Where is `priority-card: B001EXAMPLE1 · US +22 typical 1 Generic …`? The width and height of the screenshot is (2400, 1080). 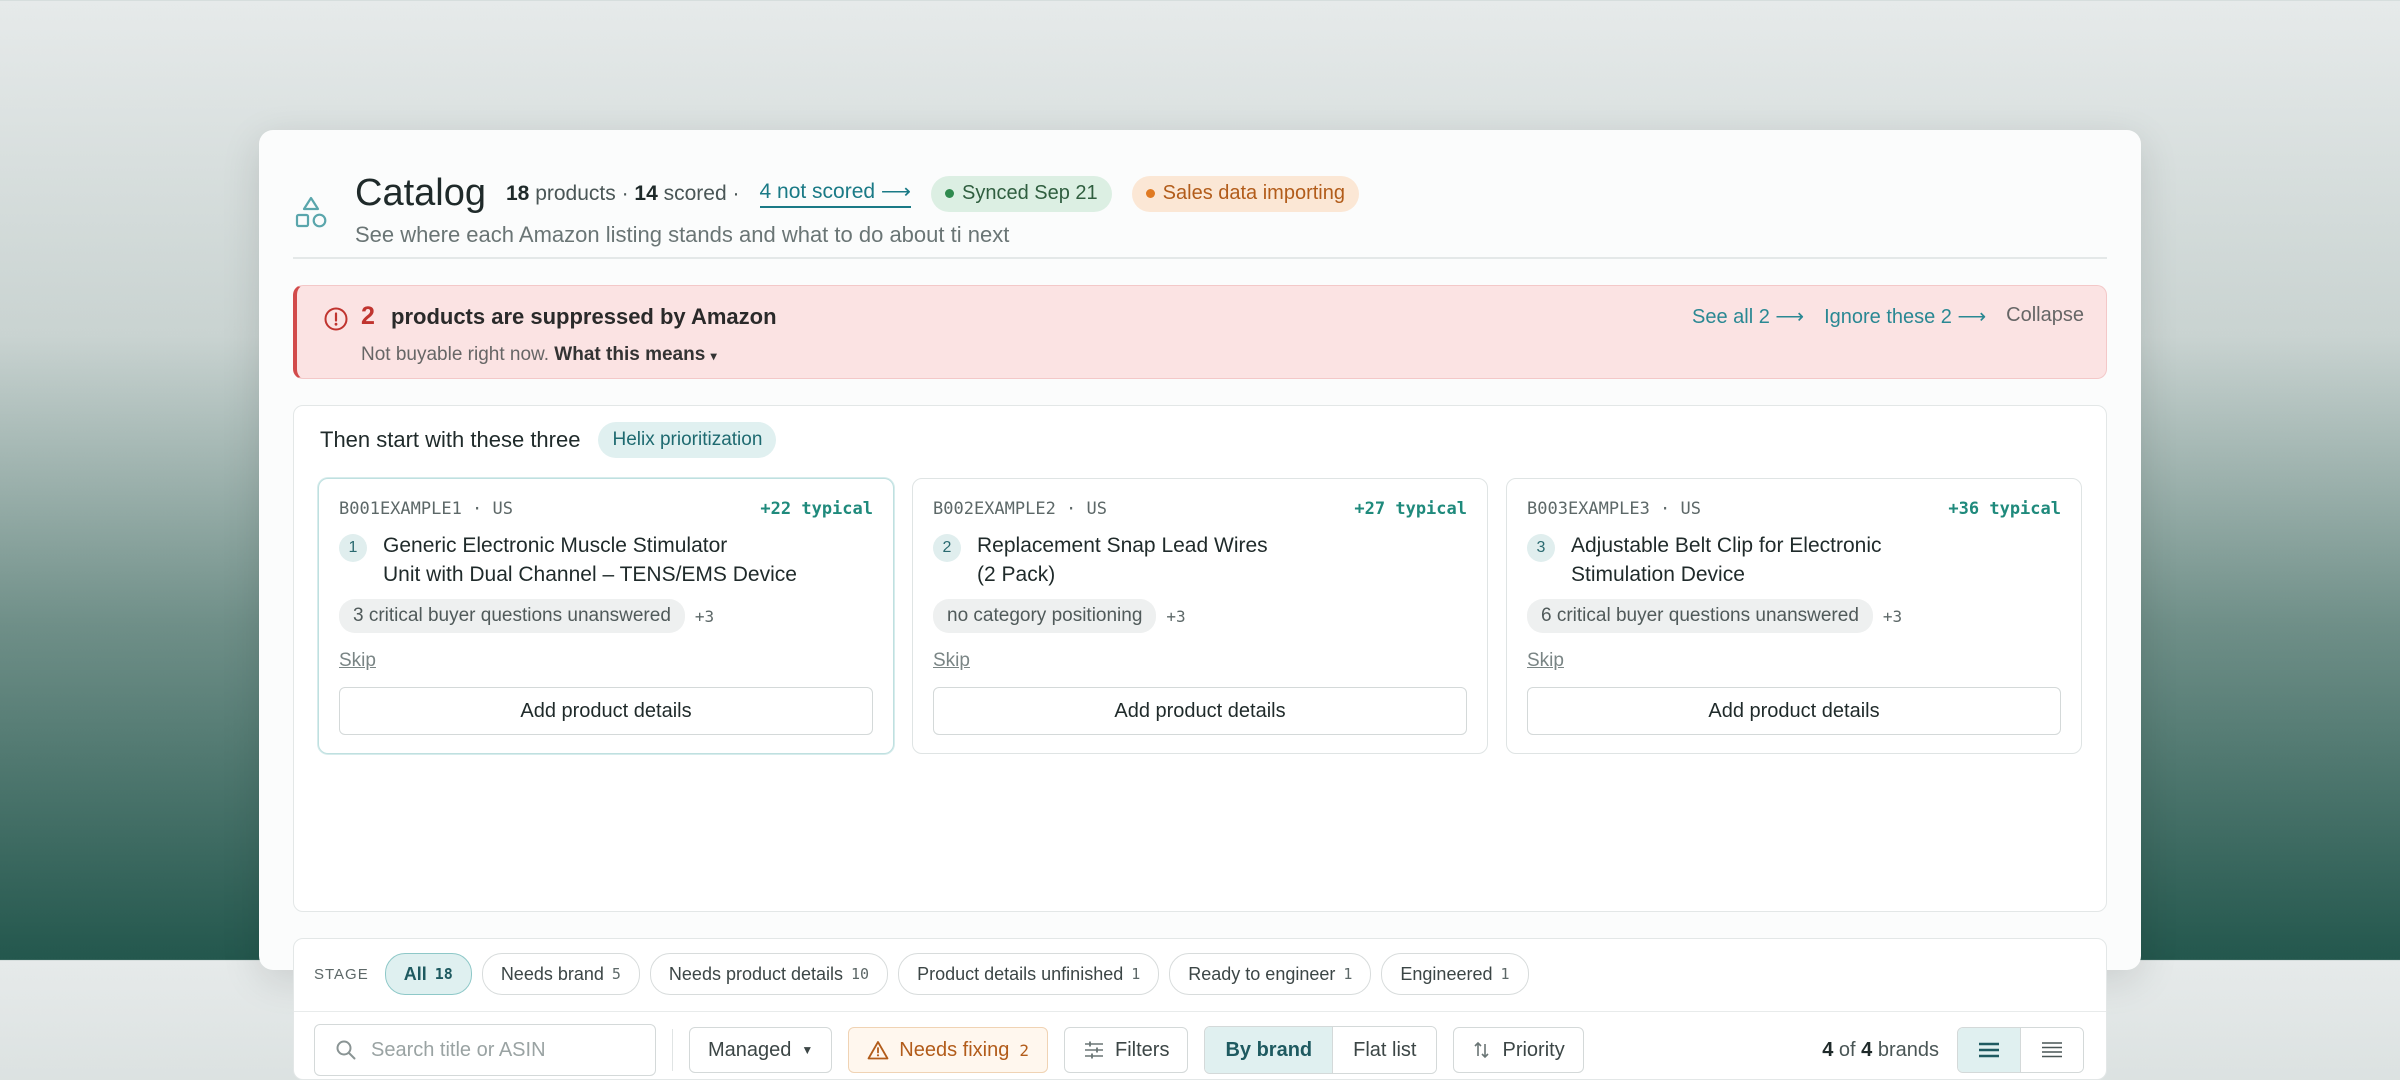
priority-card: B001EXAMPLE1 · US +22 typical 1 Generic … is located at coordinates (606, 616).